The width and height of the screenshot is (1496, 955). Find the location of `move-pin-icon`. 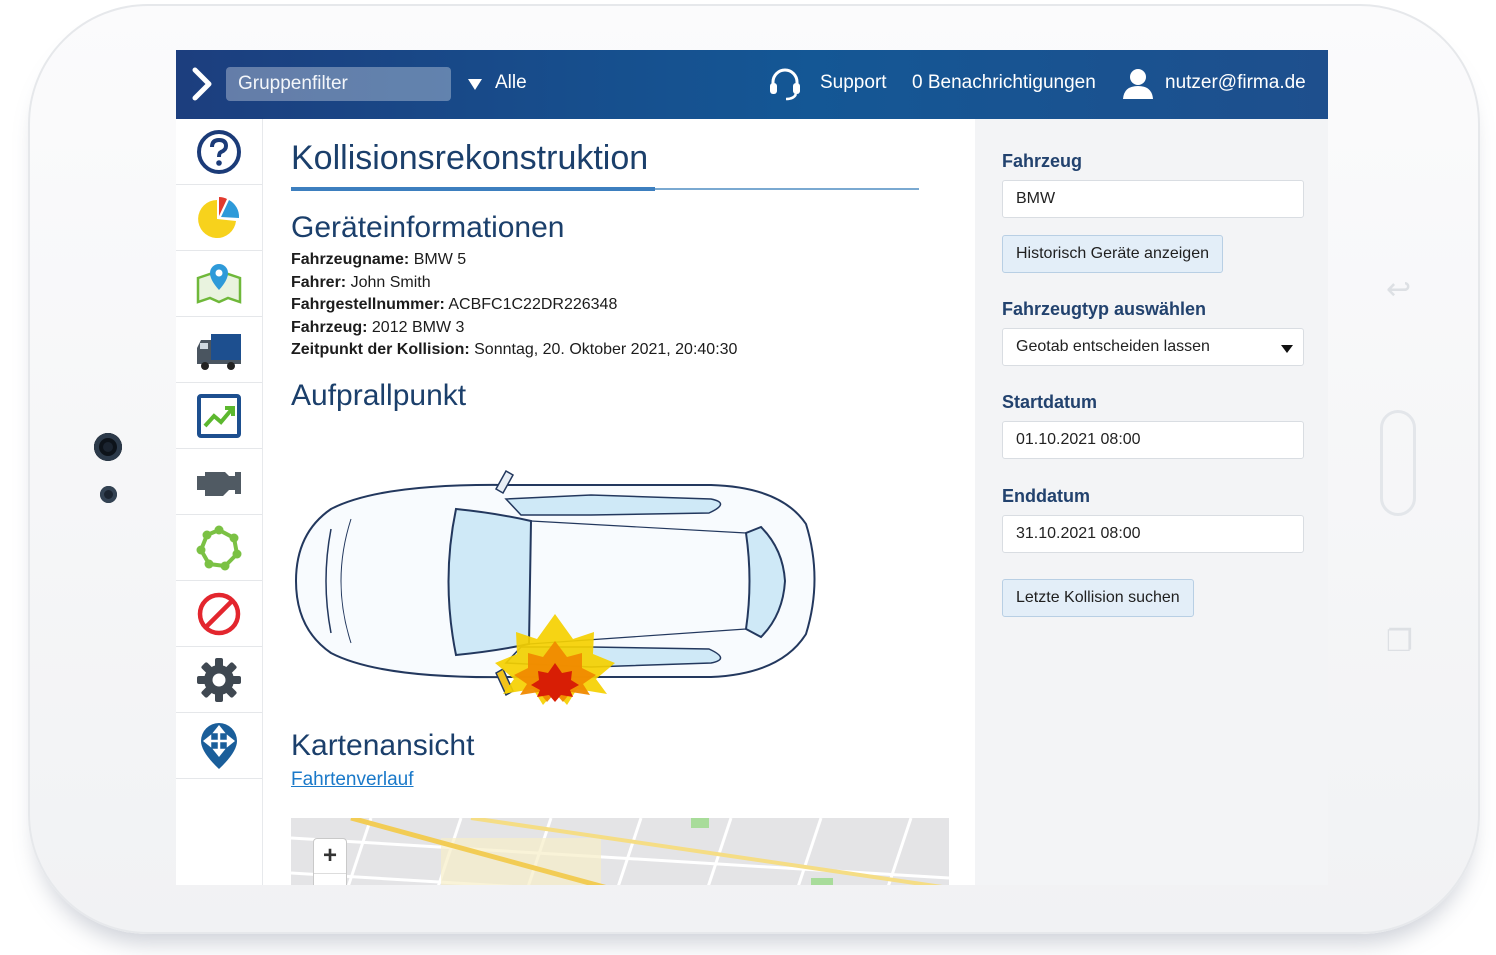

move-pin-icon is located at coordinates (219, 745).